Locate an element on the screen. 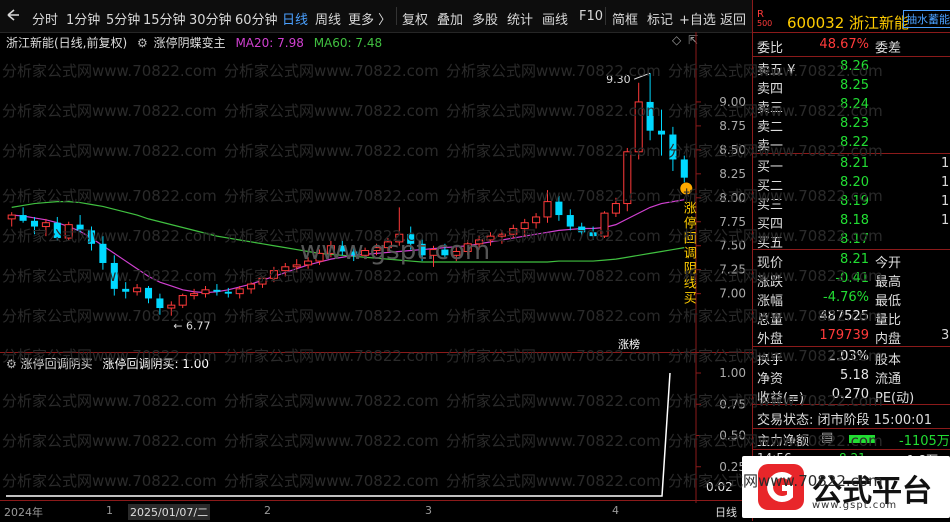  r-tag: R is located at coordinates (760, 14).